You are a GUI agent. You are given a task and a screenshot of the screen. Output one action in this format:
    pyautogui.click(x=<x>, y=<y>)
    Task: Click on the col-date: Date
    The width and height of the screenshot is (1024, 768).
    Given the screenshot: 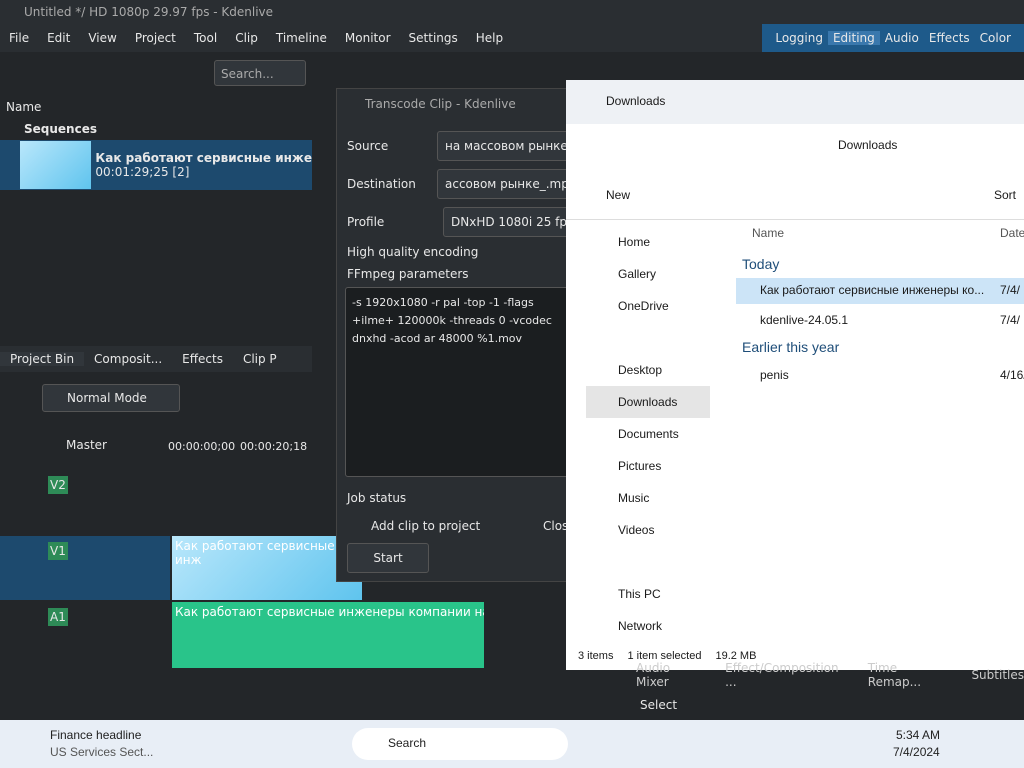 What is the action you would take?
    pyautogui.click(x=1012, y=233)
    